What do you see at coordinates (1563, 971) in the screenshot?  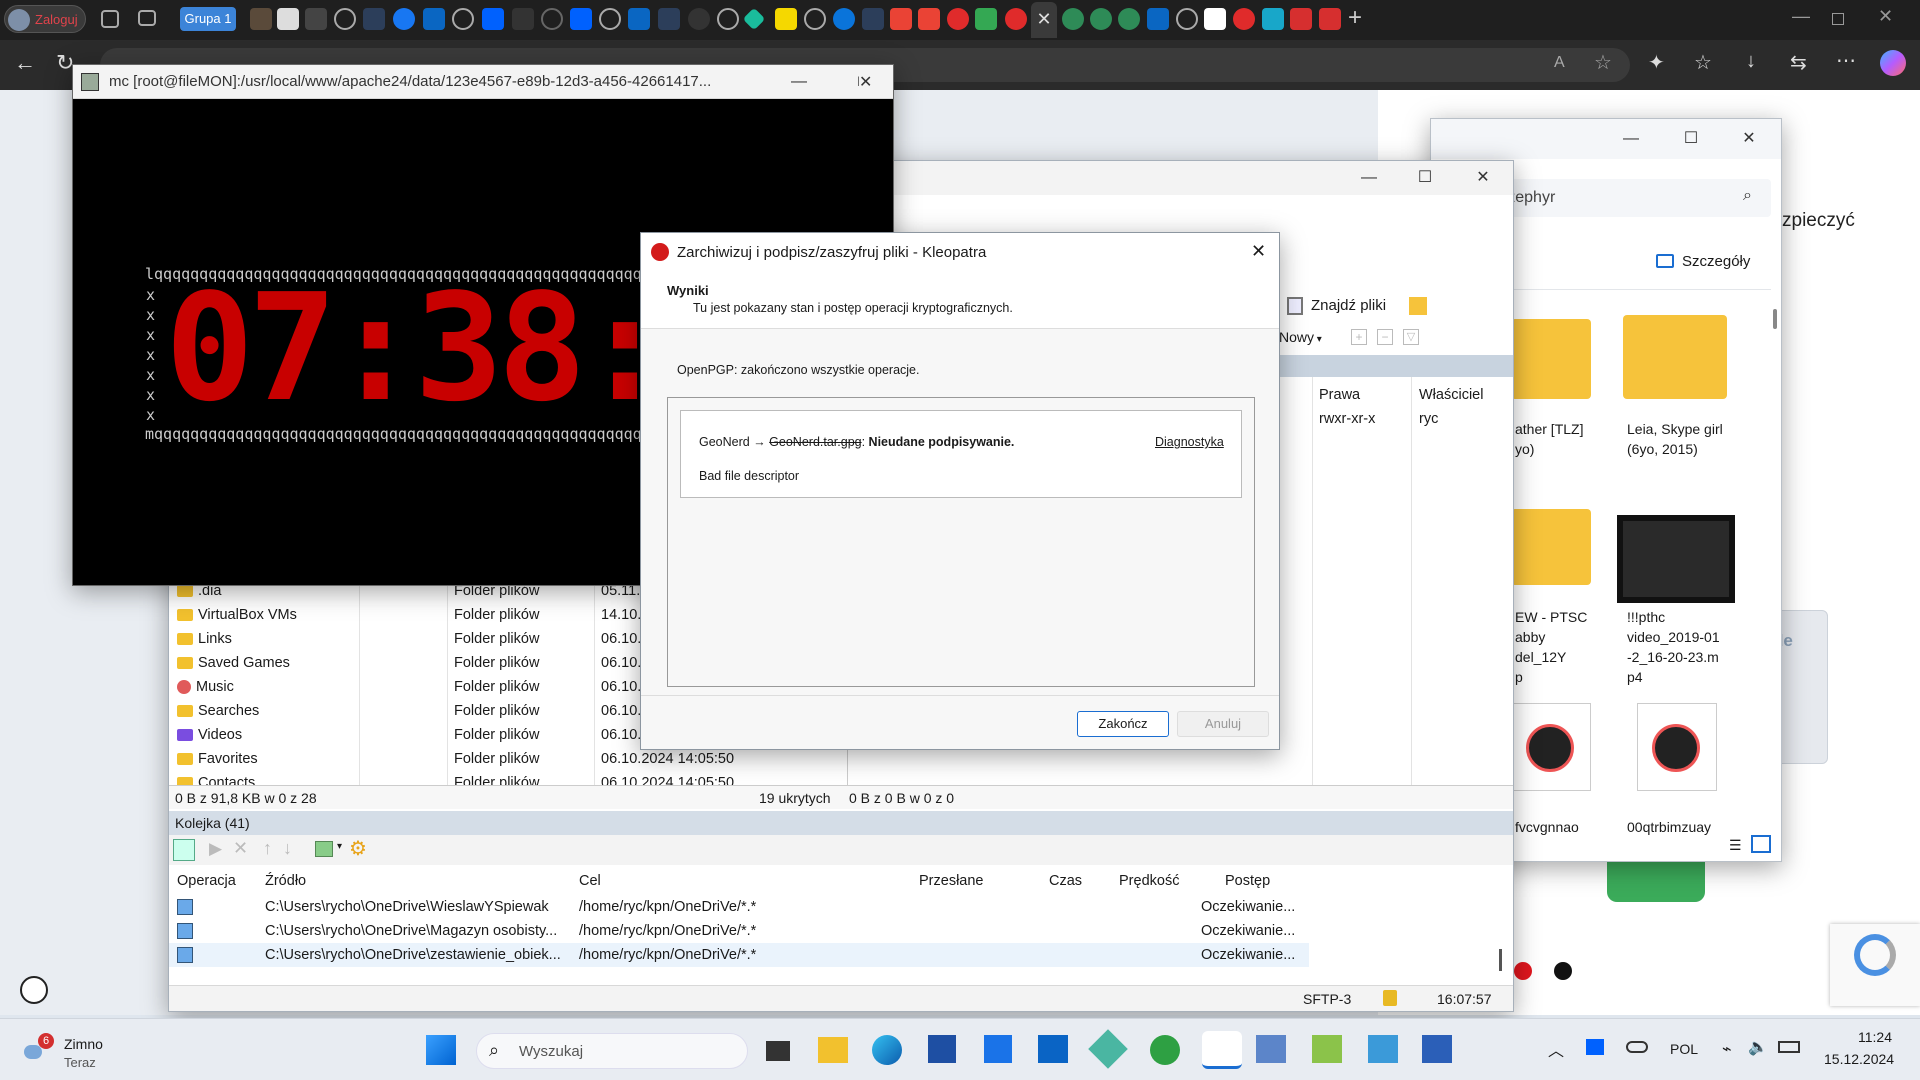 I see `black-dot` at bounding box center [1563, 971].